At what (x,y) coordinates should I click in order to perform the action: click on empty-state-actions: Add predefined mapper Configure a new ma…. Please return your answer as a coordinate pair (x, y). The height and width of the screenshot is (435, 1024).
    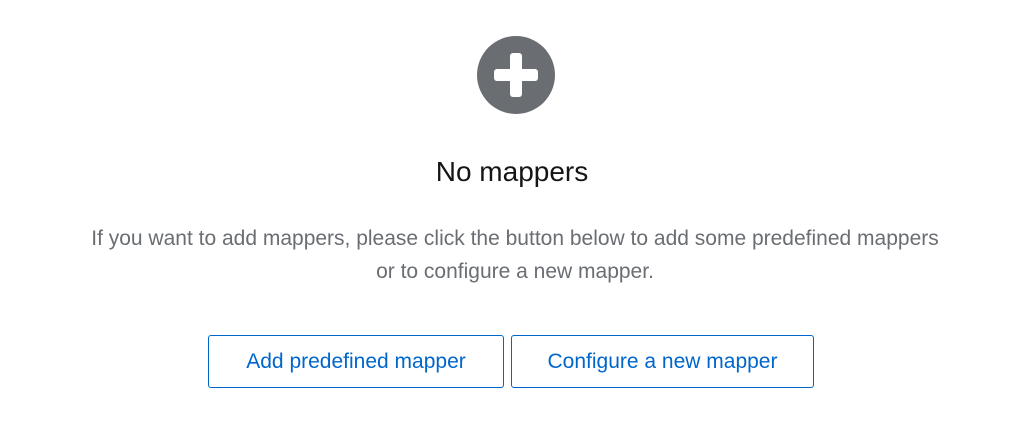
    Looking at the image, I should click on (512, 361).